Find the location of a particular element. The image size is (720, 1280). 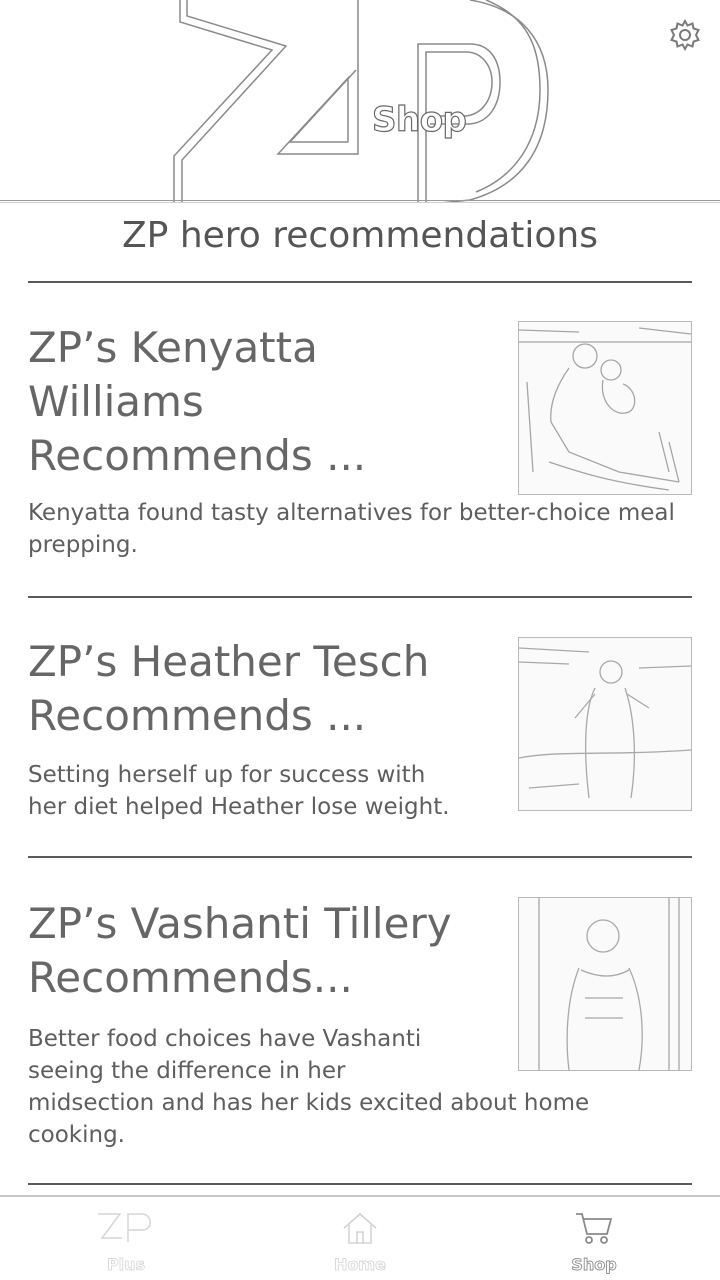

zp-logo is located at coordinates (361, 101).